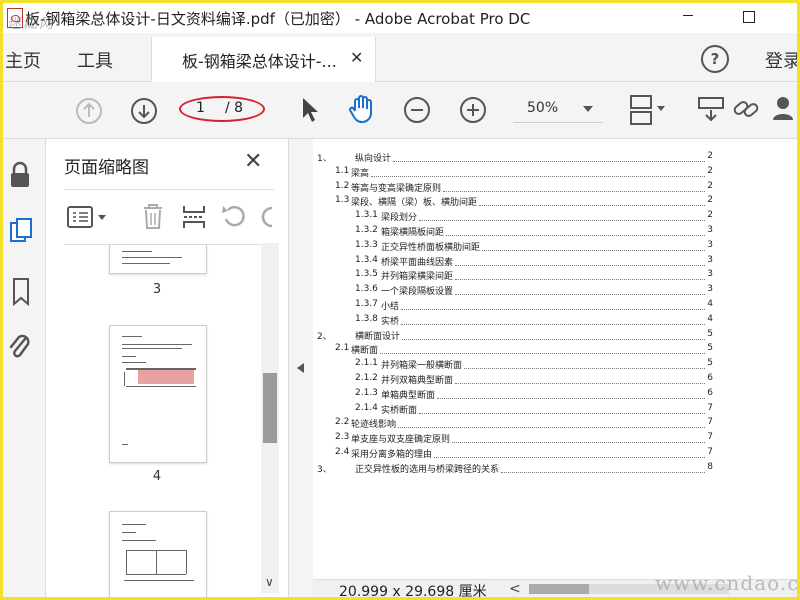  I want to click on toc-row: 1.3 梁段、横隔（梁）板、横肋间距 2, so click(513, 202).